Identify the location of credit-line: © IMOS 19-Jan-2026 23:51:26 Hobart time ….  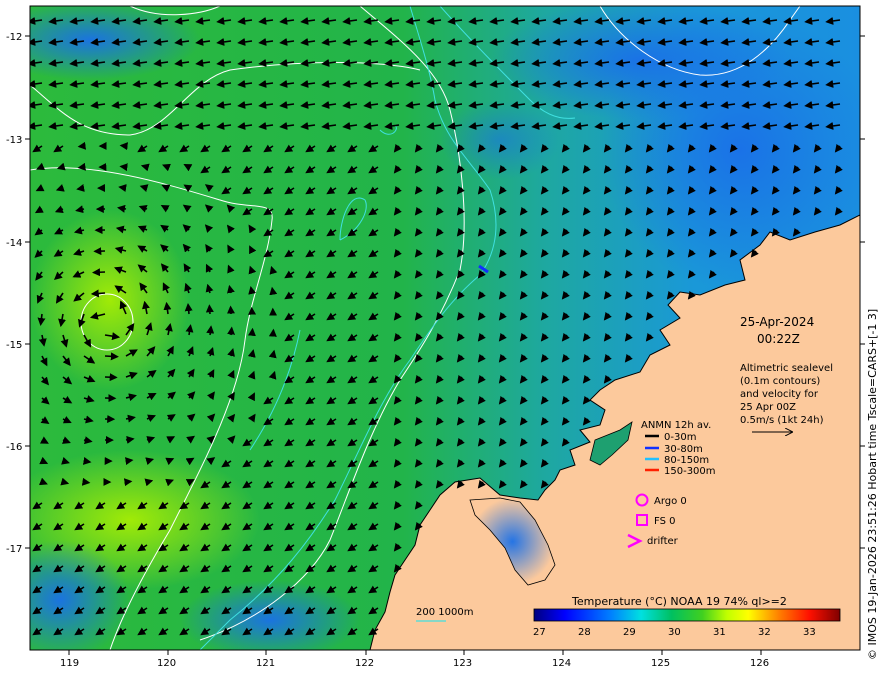
(872, 484).